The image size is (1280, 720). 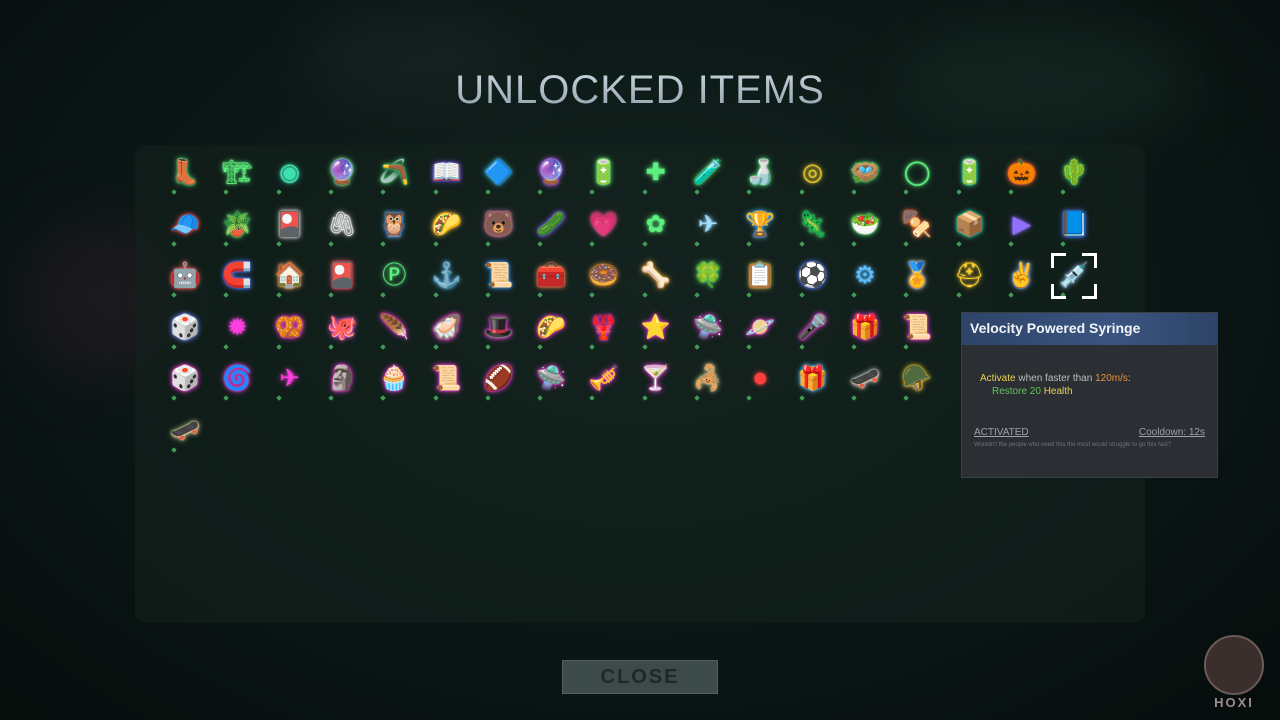 I want to click on item-slot: 🔷, so click(x=499, y=173).